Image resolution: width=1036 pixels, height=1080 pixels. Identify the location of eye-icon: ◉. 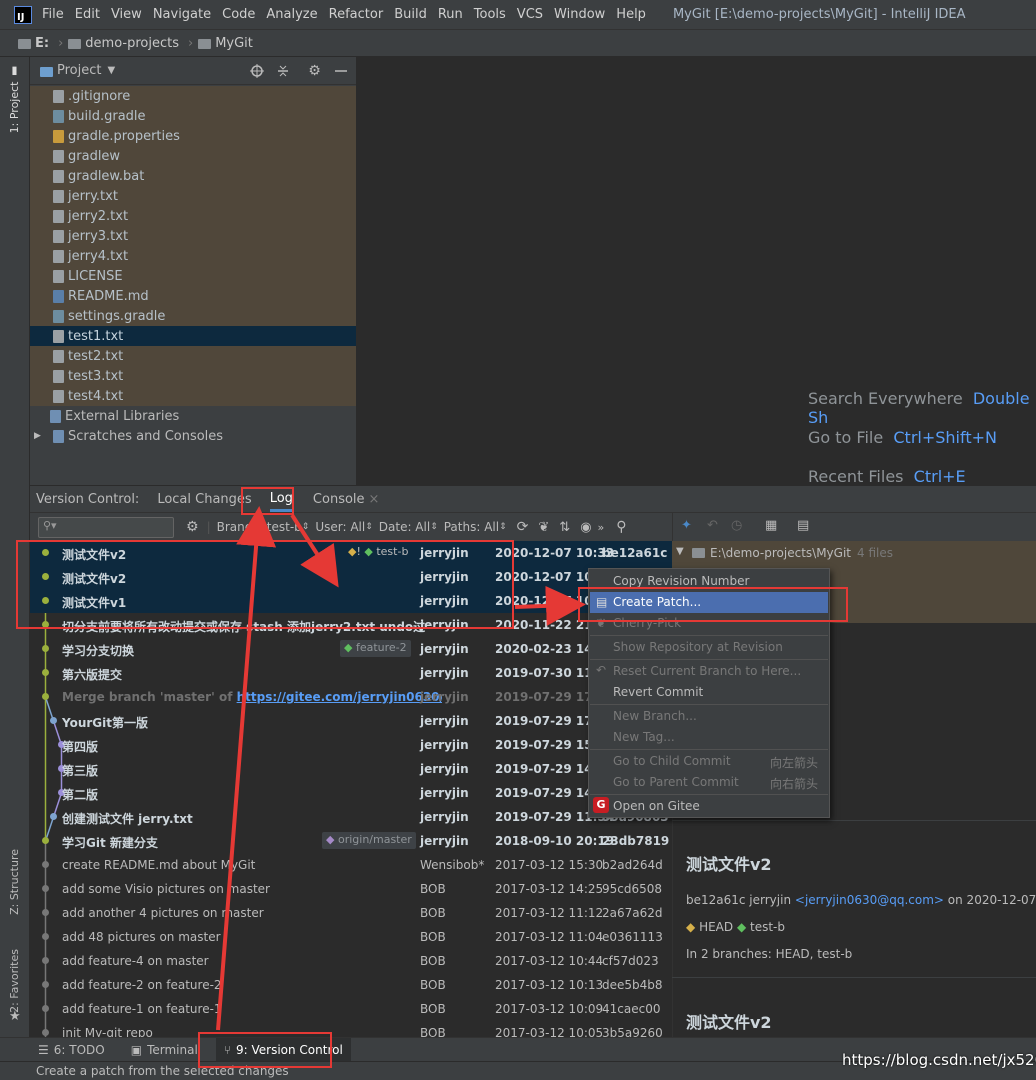
(585, 527).